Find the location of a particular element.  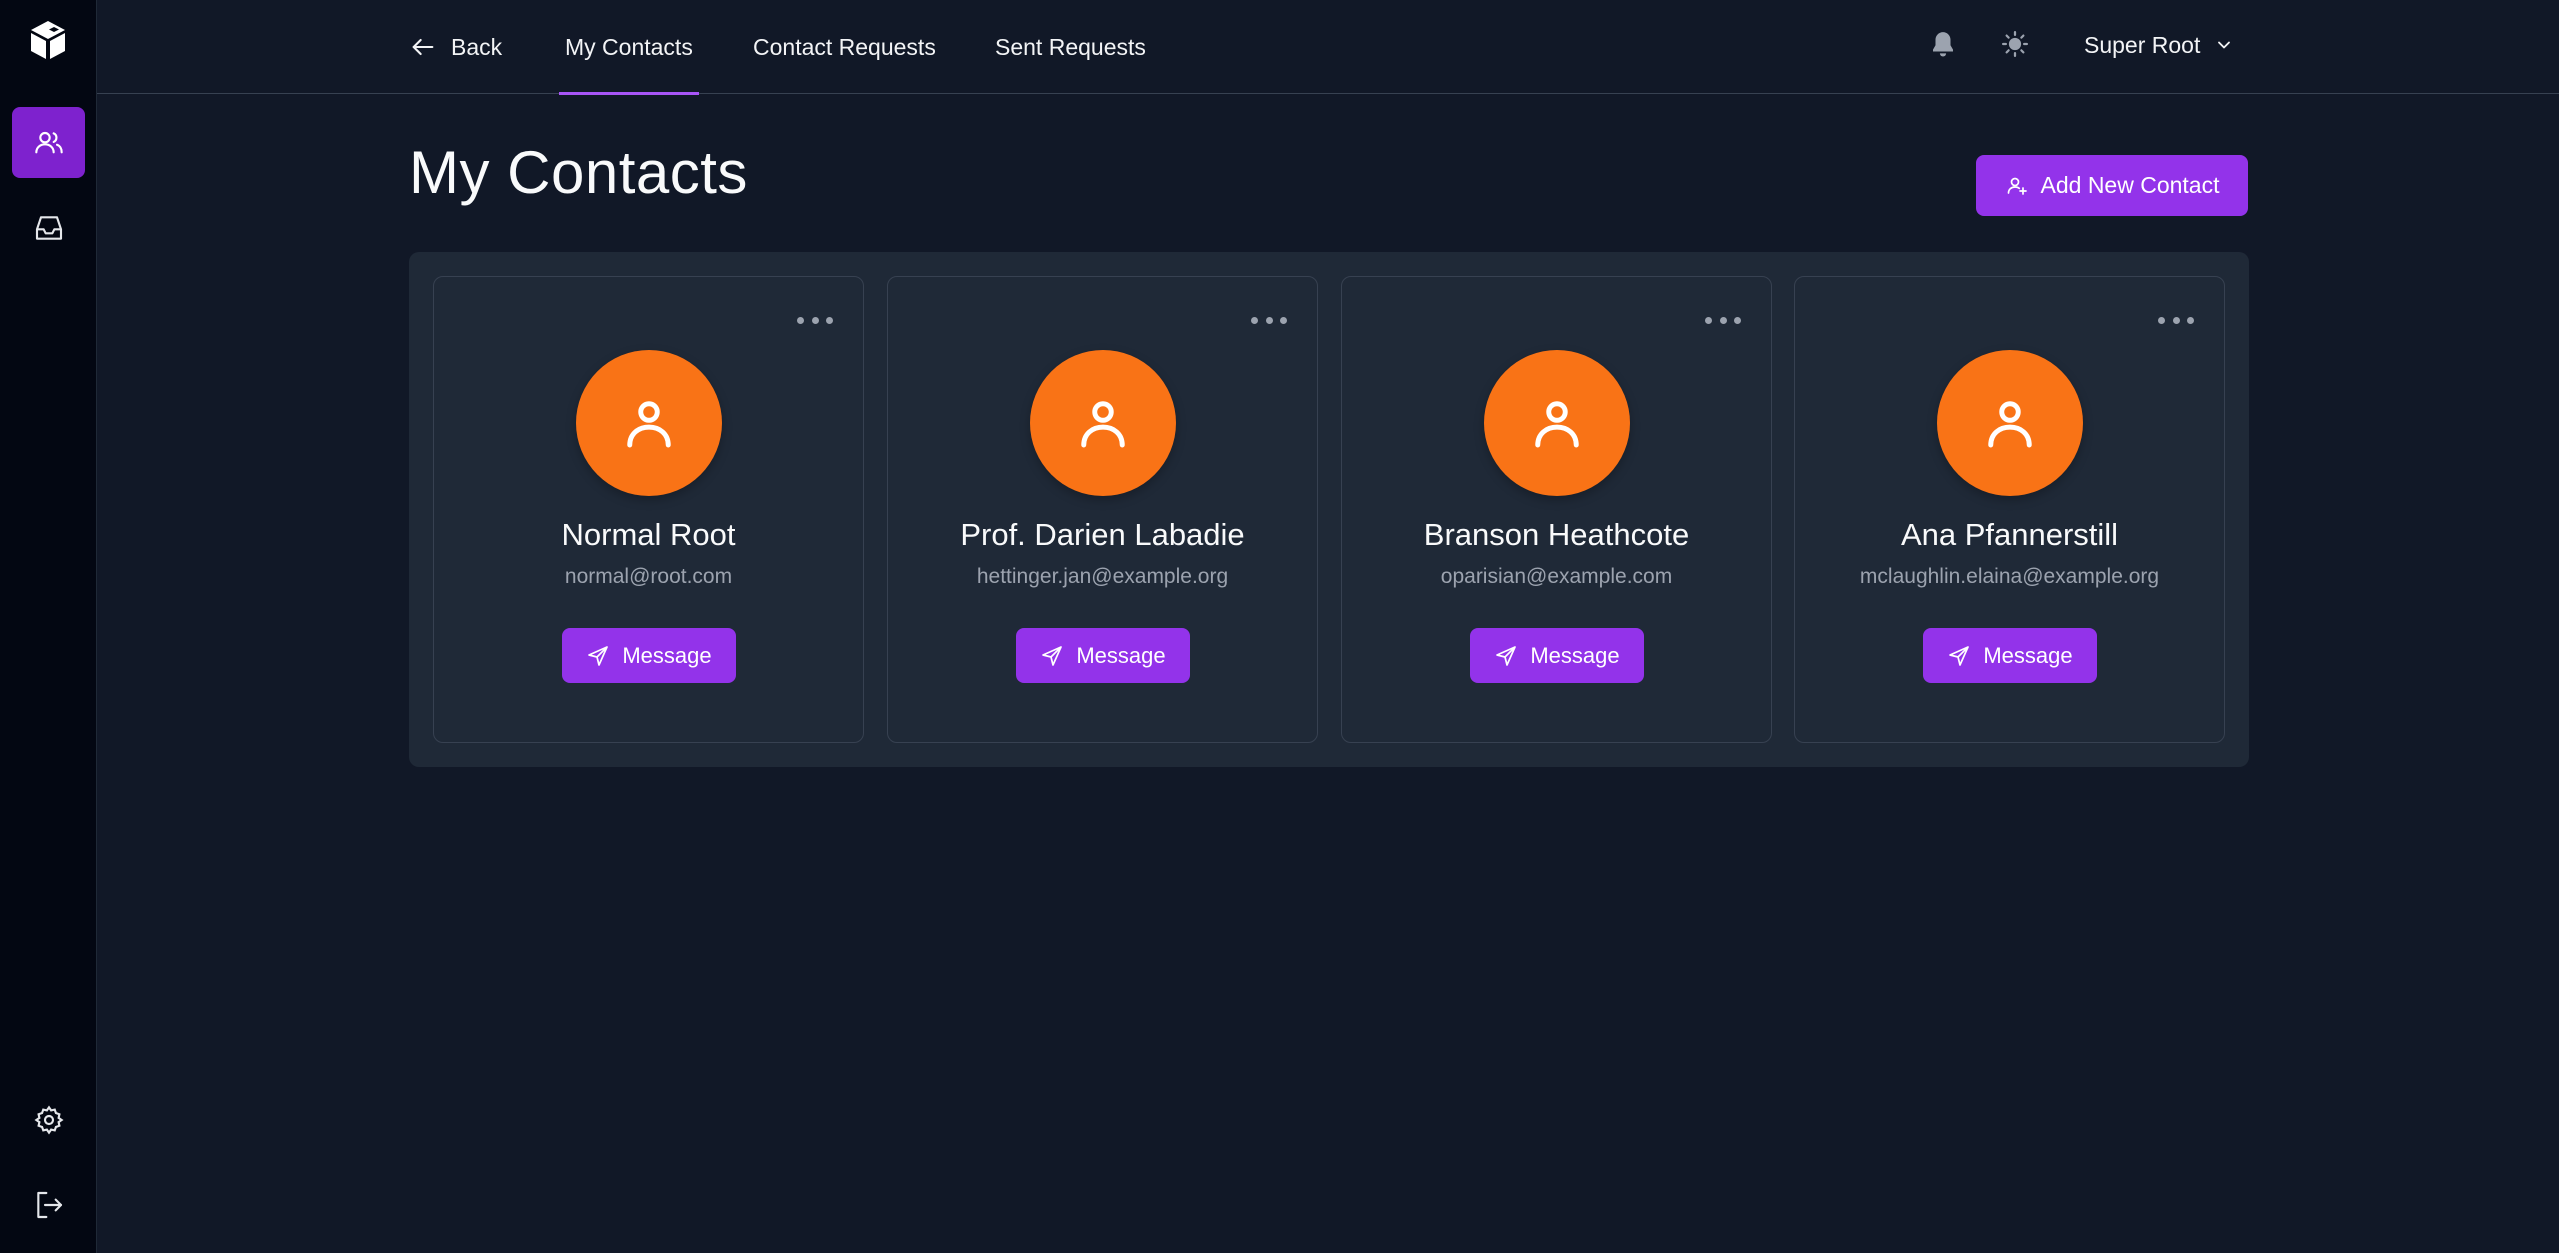

tab-label: Contact Requests is located at coordinates (844, 46).